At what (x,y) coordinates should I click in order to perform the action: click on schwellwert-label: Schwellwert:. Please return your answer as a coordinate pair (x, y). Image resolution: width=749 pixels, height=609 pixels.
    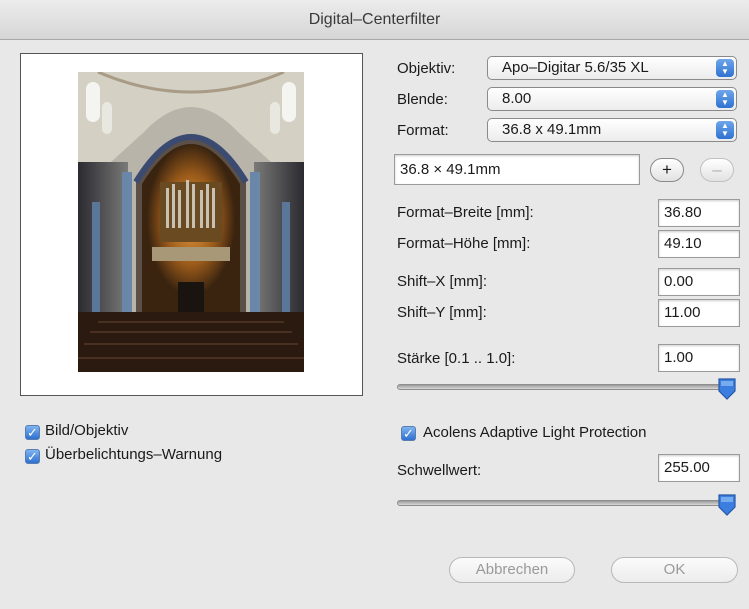
    Looking at the image, I should click on (439, 470).